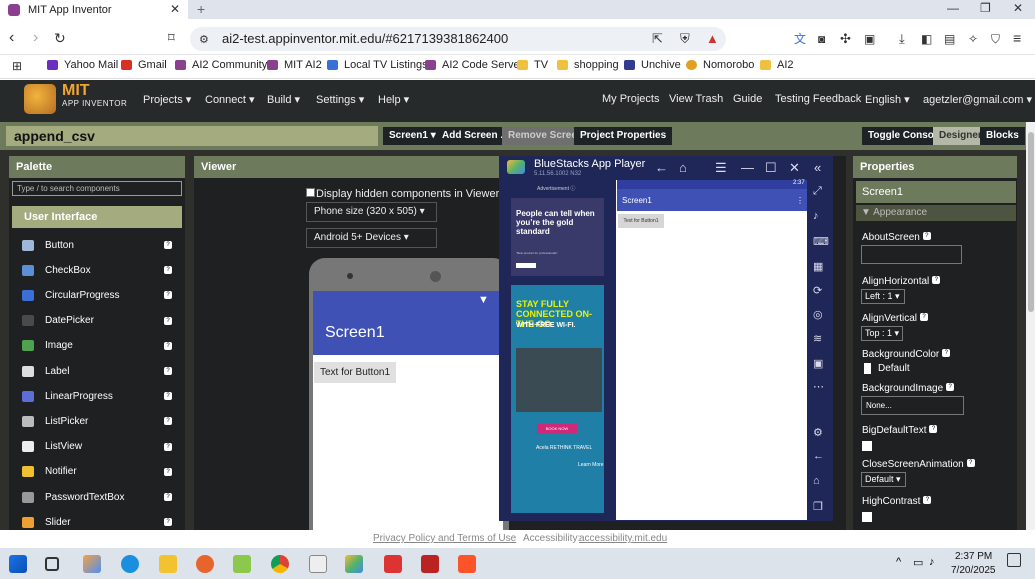  Describe the element at coordinates (97, 217) in the screenshot. I see `palette-section-user-interface: User Interface` at that location.